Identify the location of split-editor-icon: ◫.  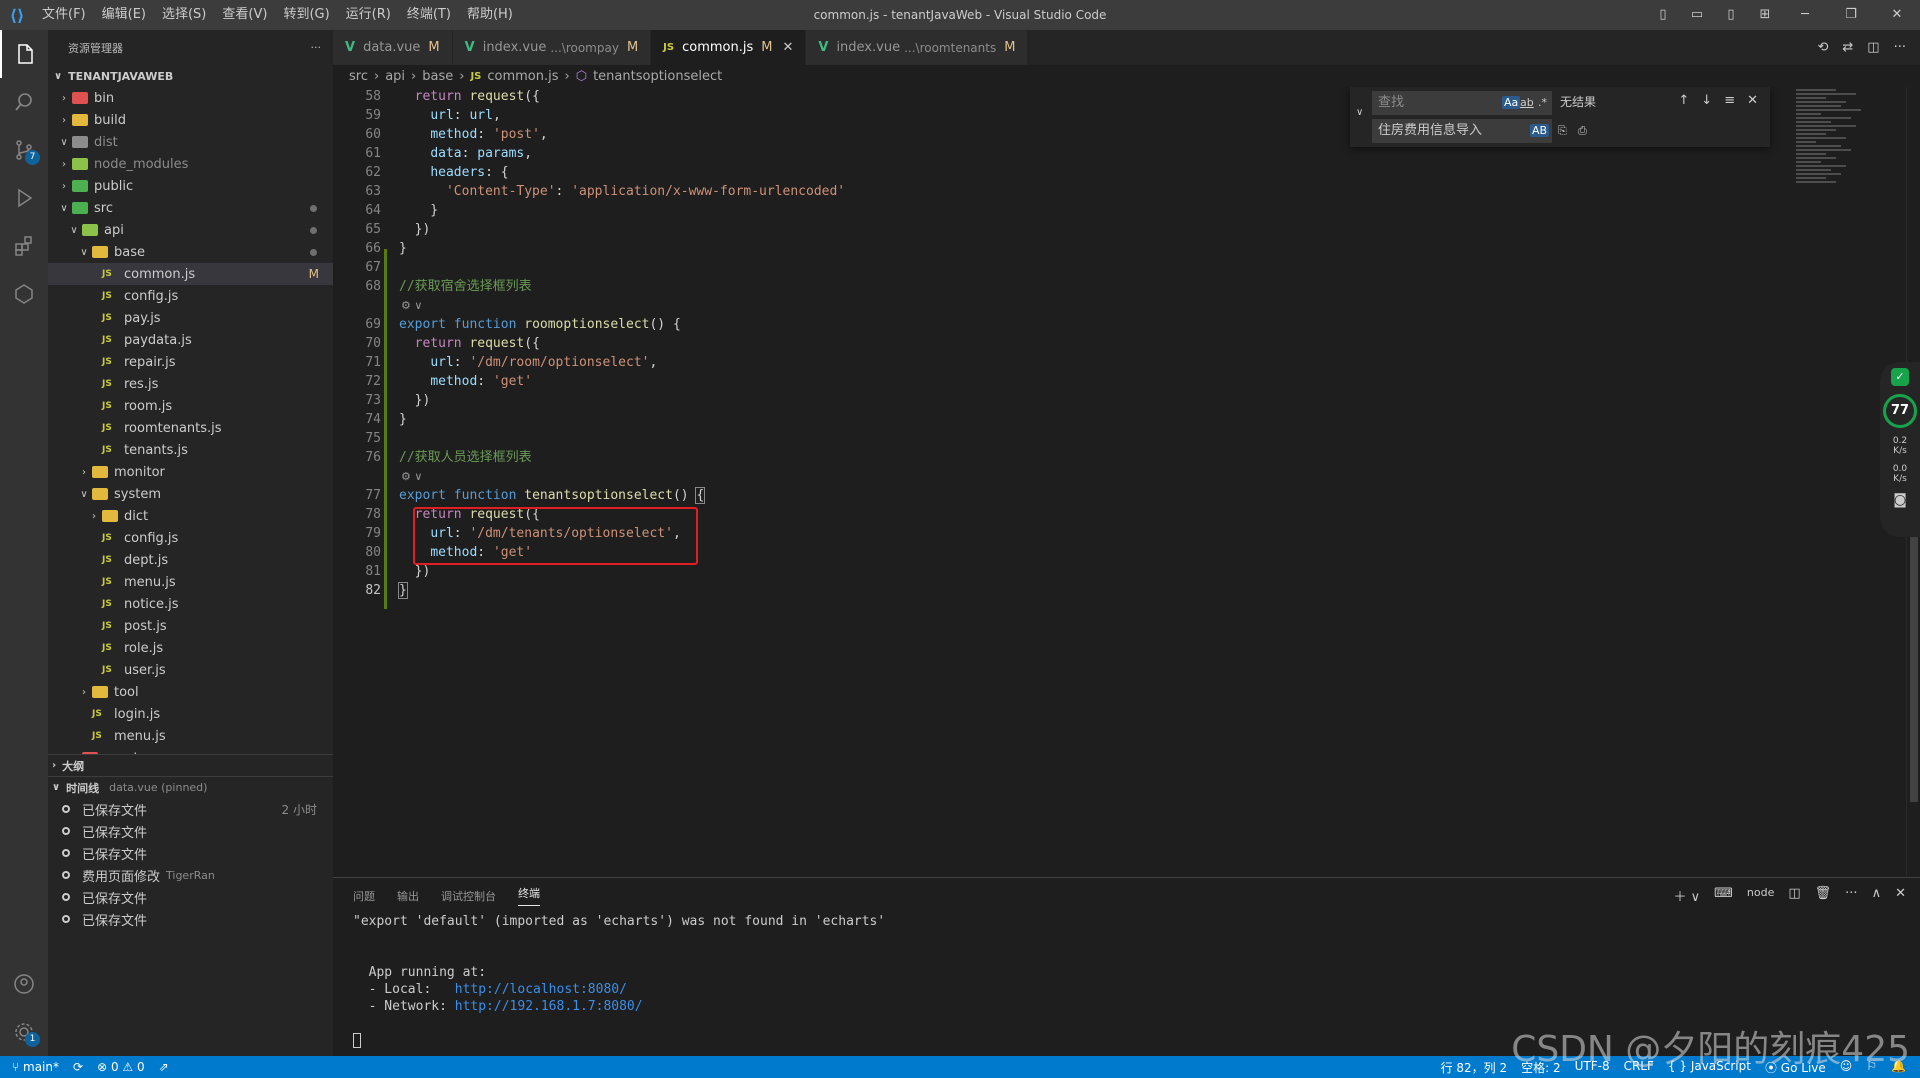
(1873, 47).